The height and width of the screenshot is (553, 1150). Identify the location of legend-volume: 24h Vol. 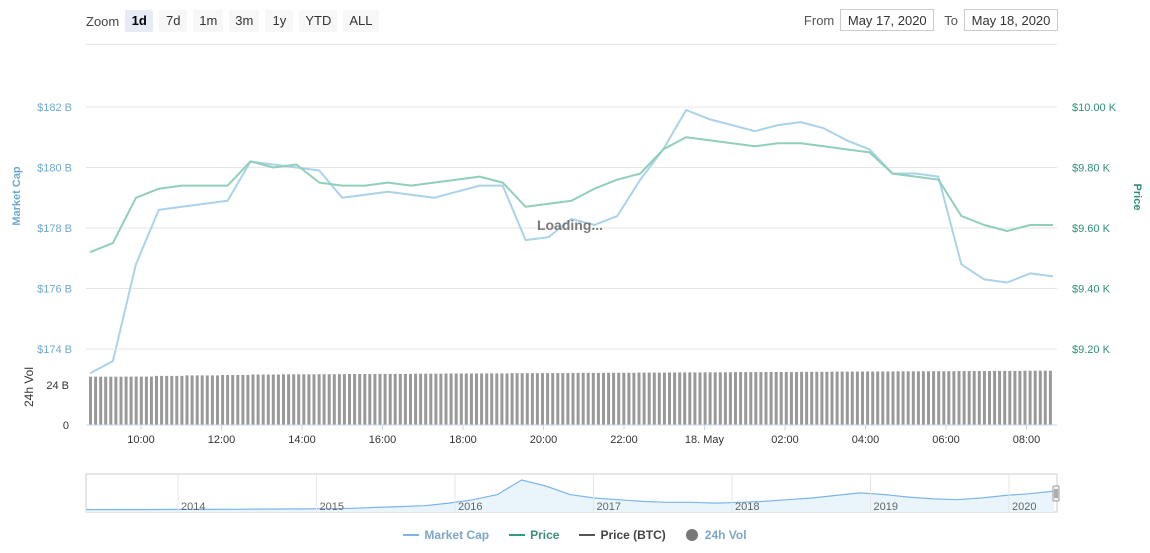
(716, 535).